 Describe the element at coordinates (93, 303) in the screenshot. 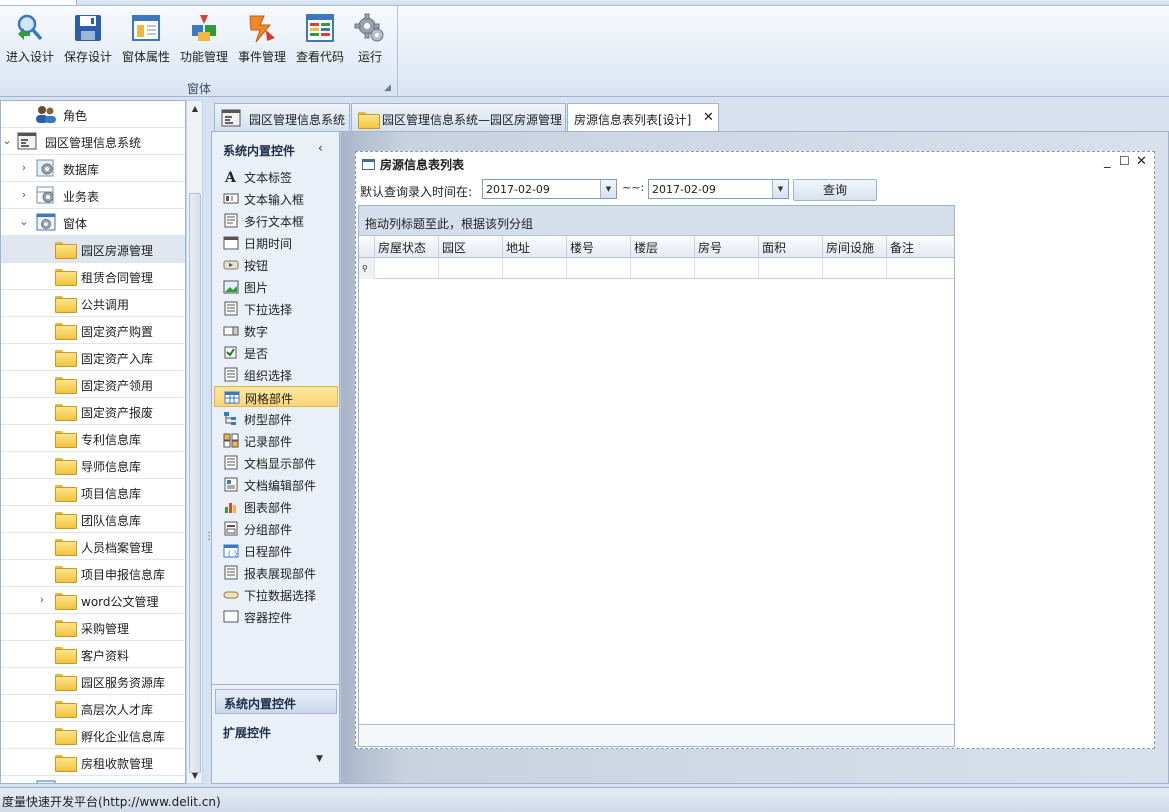

I see `tree-item: 公共调用` at that location.